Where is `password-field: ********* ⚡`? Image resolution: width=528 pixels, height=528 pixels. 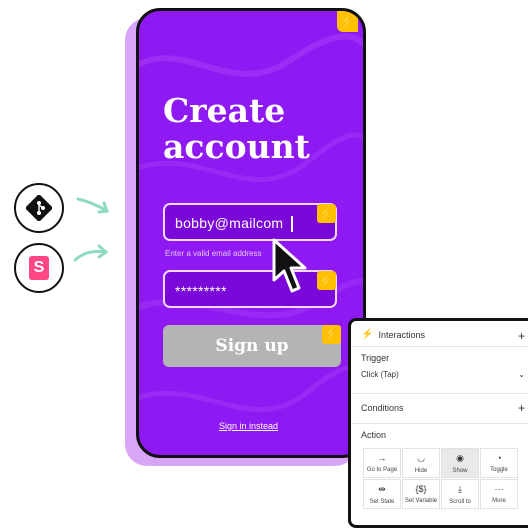 password-field: ********* ⚡ is located at coordinates (250, 289).